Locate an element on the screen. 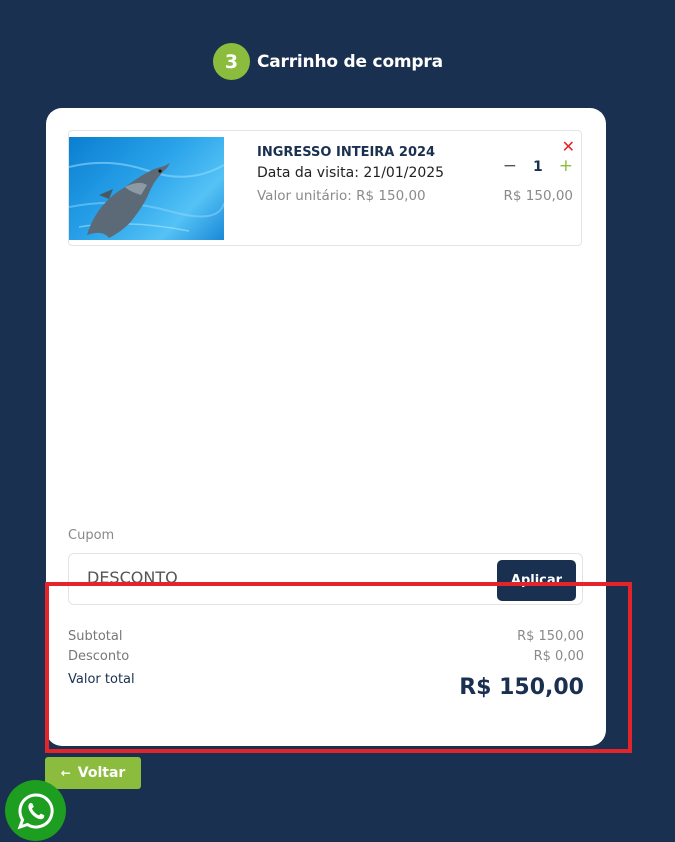 This screenshot has height=842, width=675. close-icon: ✕ is located at coordinates (568, 147).